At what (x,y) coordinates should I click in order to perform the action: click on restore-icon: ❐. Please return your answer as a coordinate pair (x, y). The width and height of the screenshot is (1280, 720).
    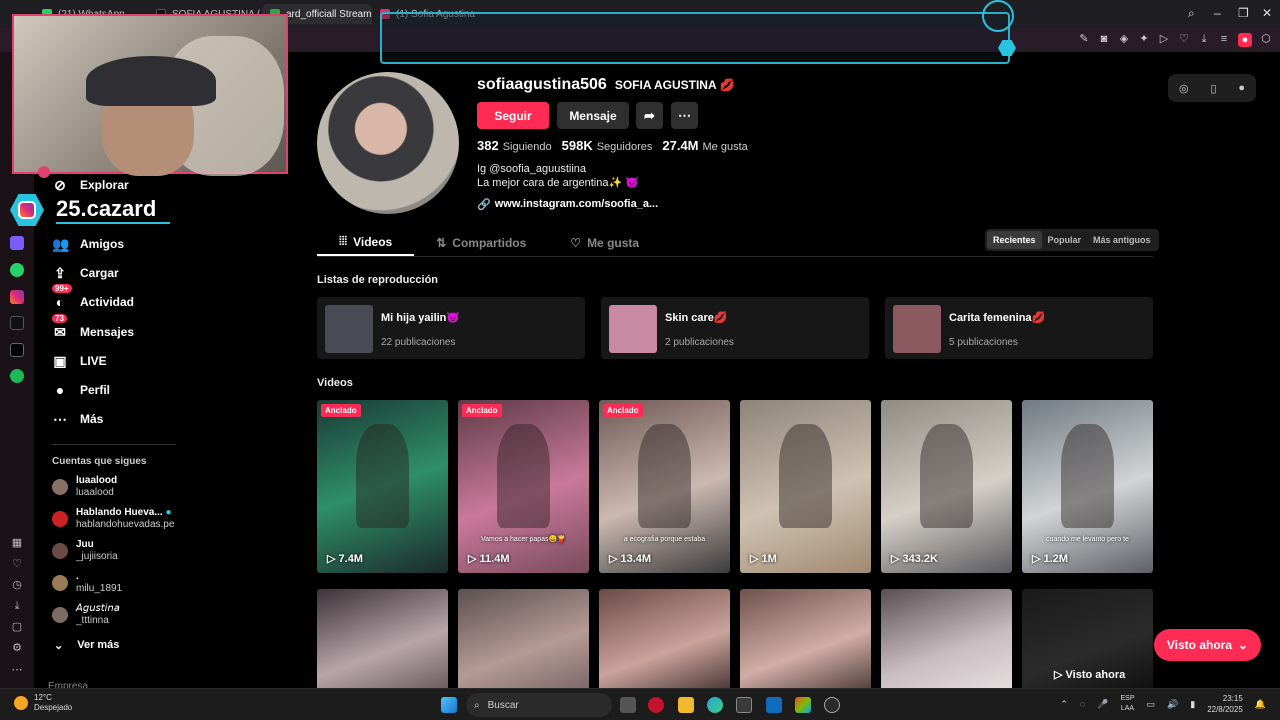
    Looking at the image, I should click on (1243, 13).